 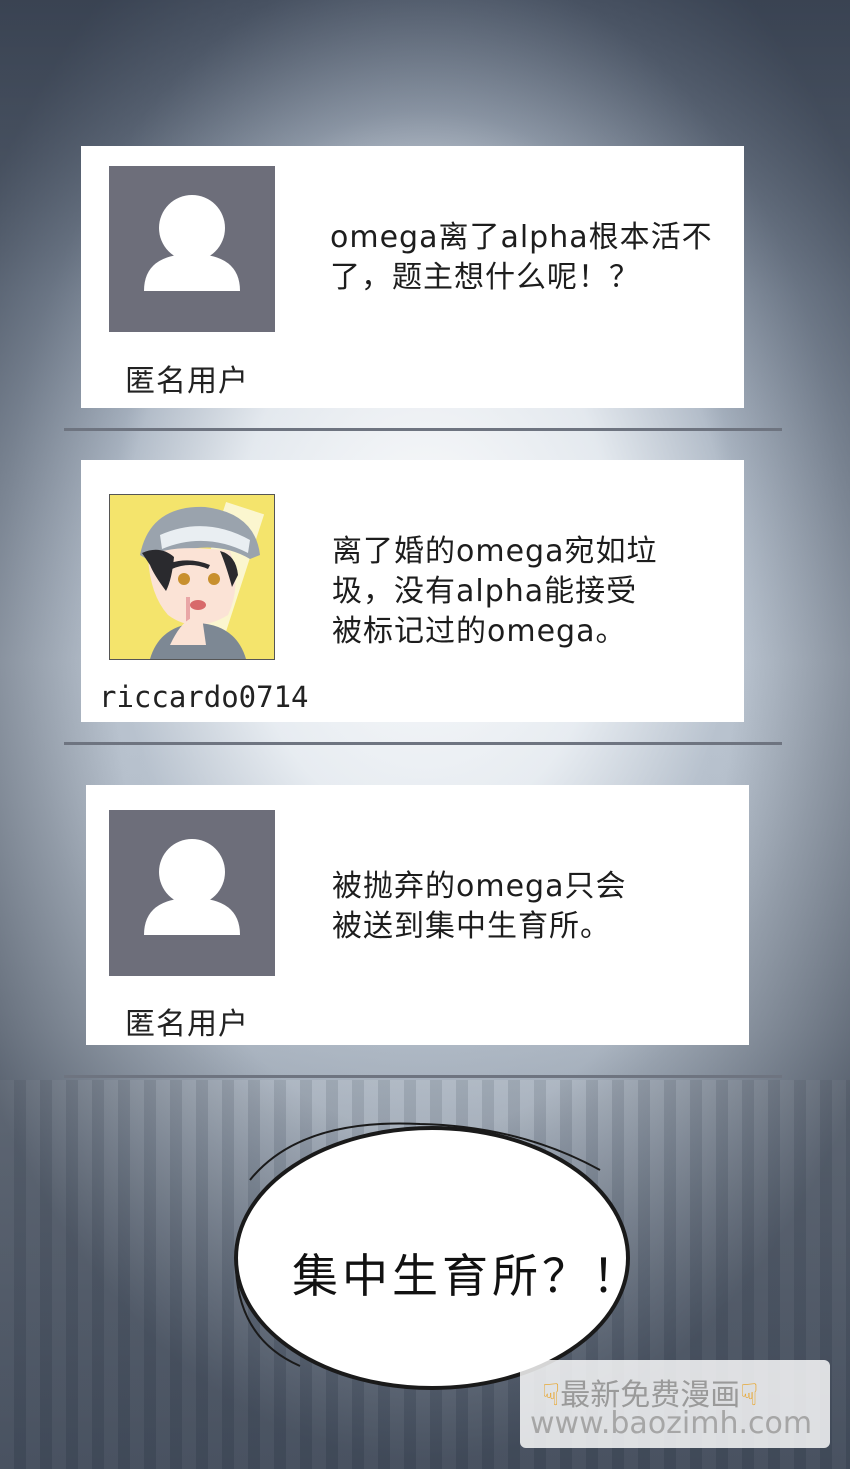 What do you see at coordinates (485, 277) in the screenshot?
I see `comment-line: 了，题主想什么呢！？` at bounding box center [485, 277].